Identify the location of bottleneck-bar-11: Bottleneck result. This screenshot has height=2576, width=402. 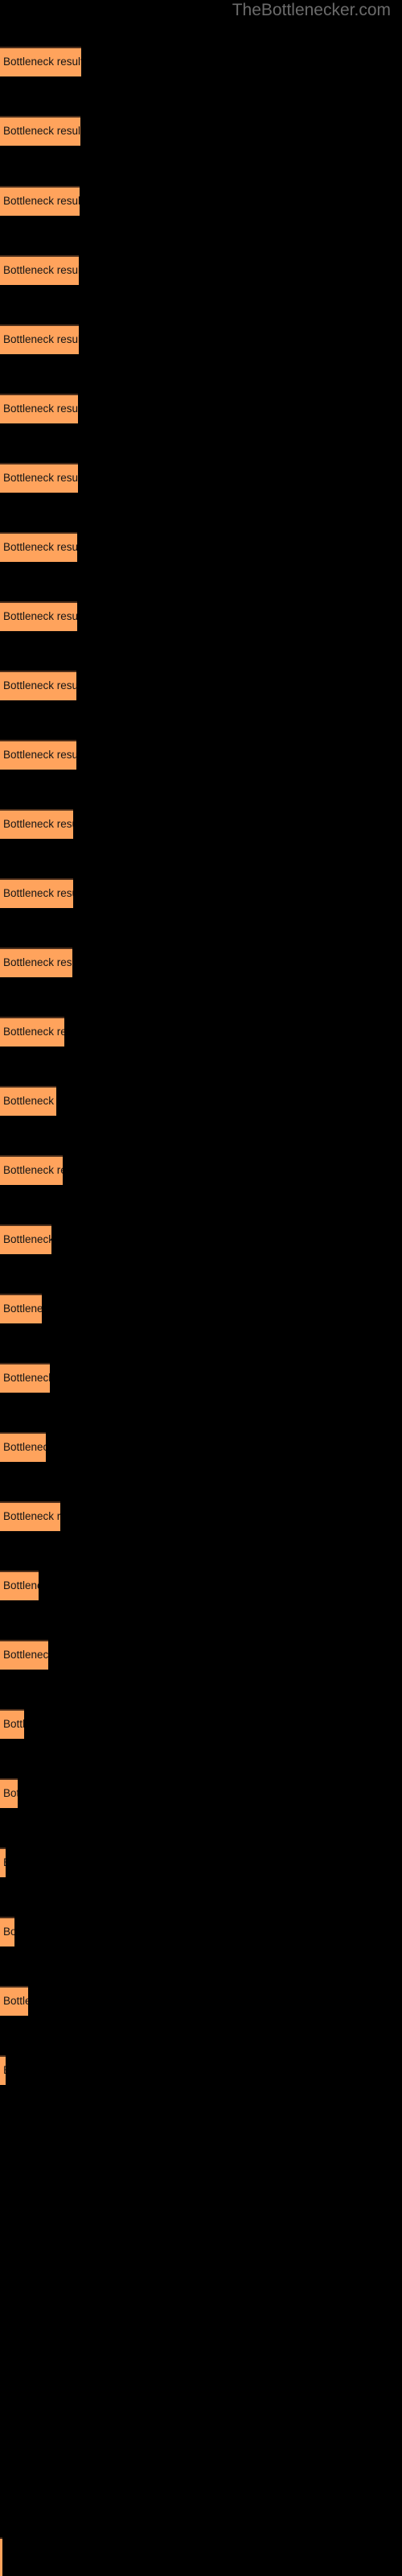
(38, 755).